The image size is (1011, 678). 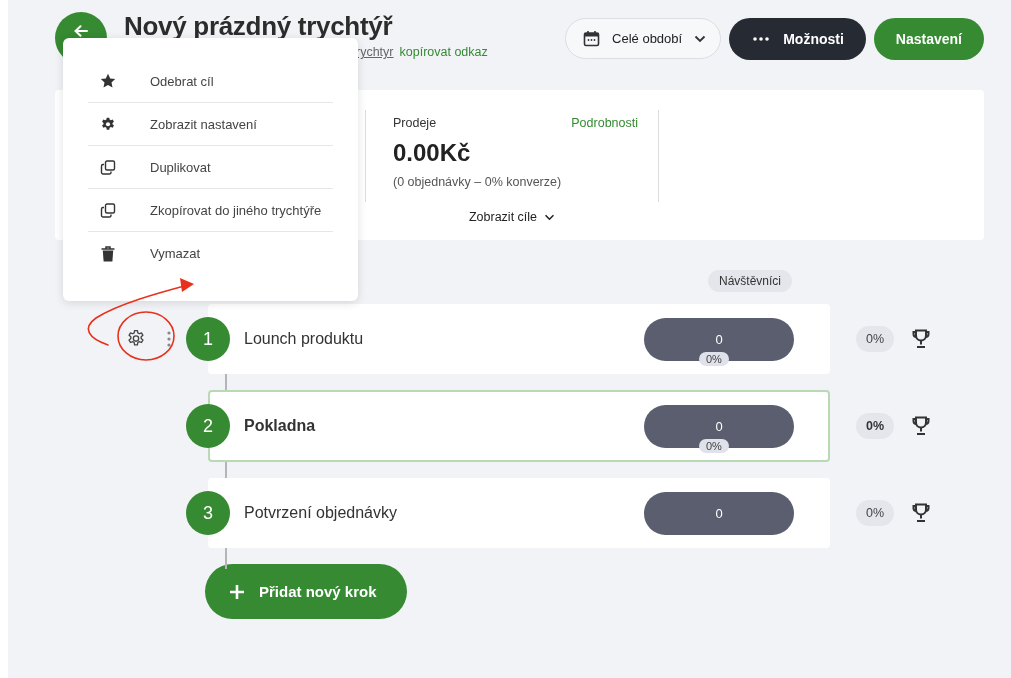 What do you see at coordinates (210, 81) in the screenshot?
I see `menu-item: Odebrat cíl` at bounding box center [210, 81].